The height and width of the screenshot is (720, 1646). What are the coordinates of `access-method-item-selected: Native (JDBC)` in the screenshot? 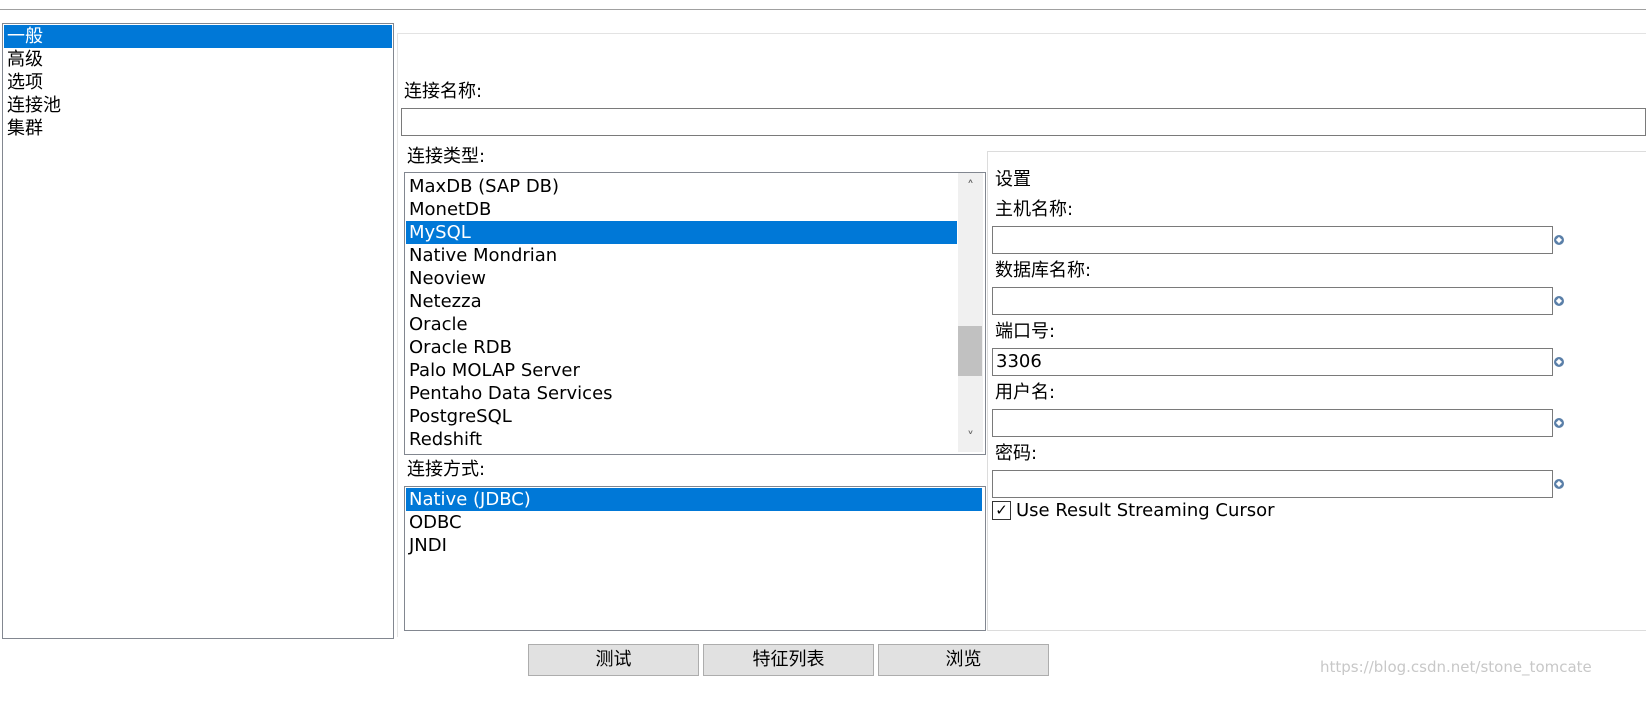 It's located at (694, 499).